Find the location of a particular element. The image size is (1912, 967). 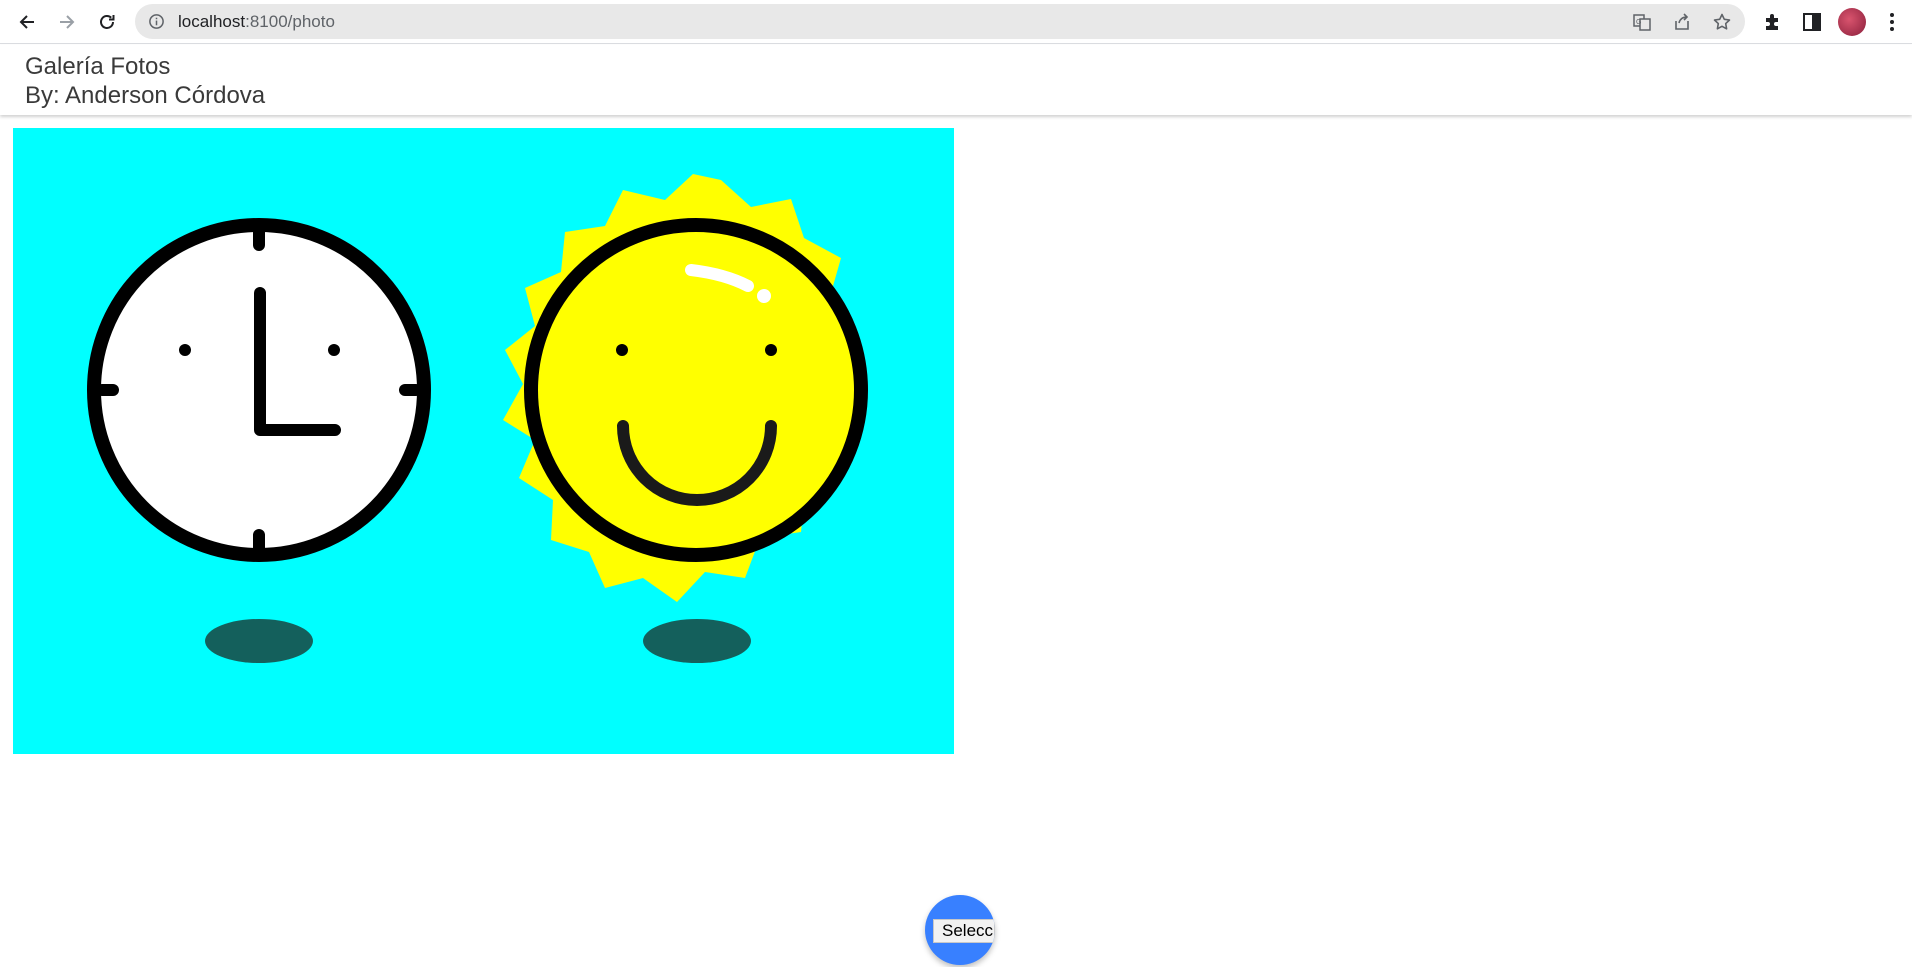

back-arrow-icon is located at coordinates (26, 22).